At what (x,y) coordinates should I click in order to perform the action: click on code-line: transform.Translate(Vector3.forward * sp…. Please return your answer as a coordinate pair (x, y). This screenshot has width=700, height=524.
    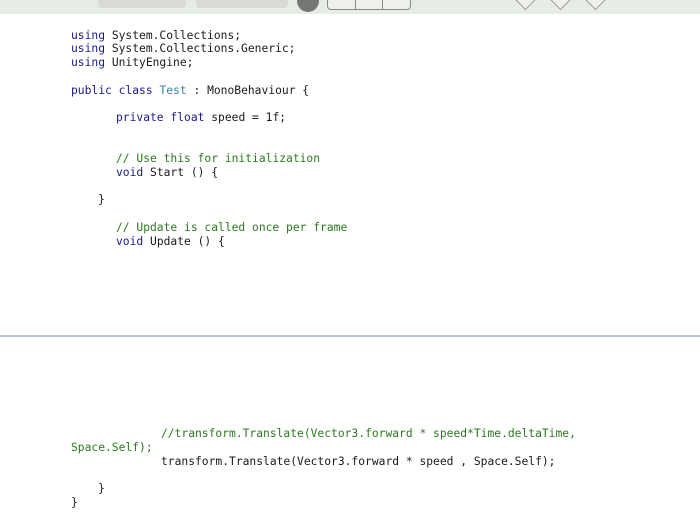
    Looking at the image, I should click on (358, 461).